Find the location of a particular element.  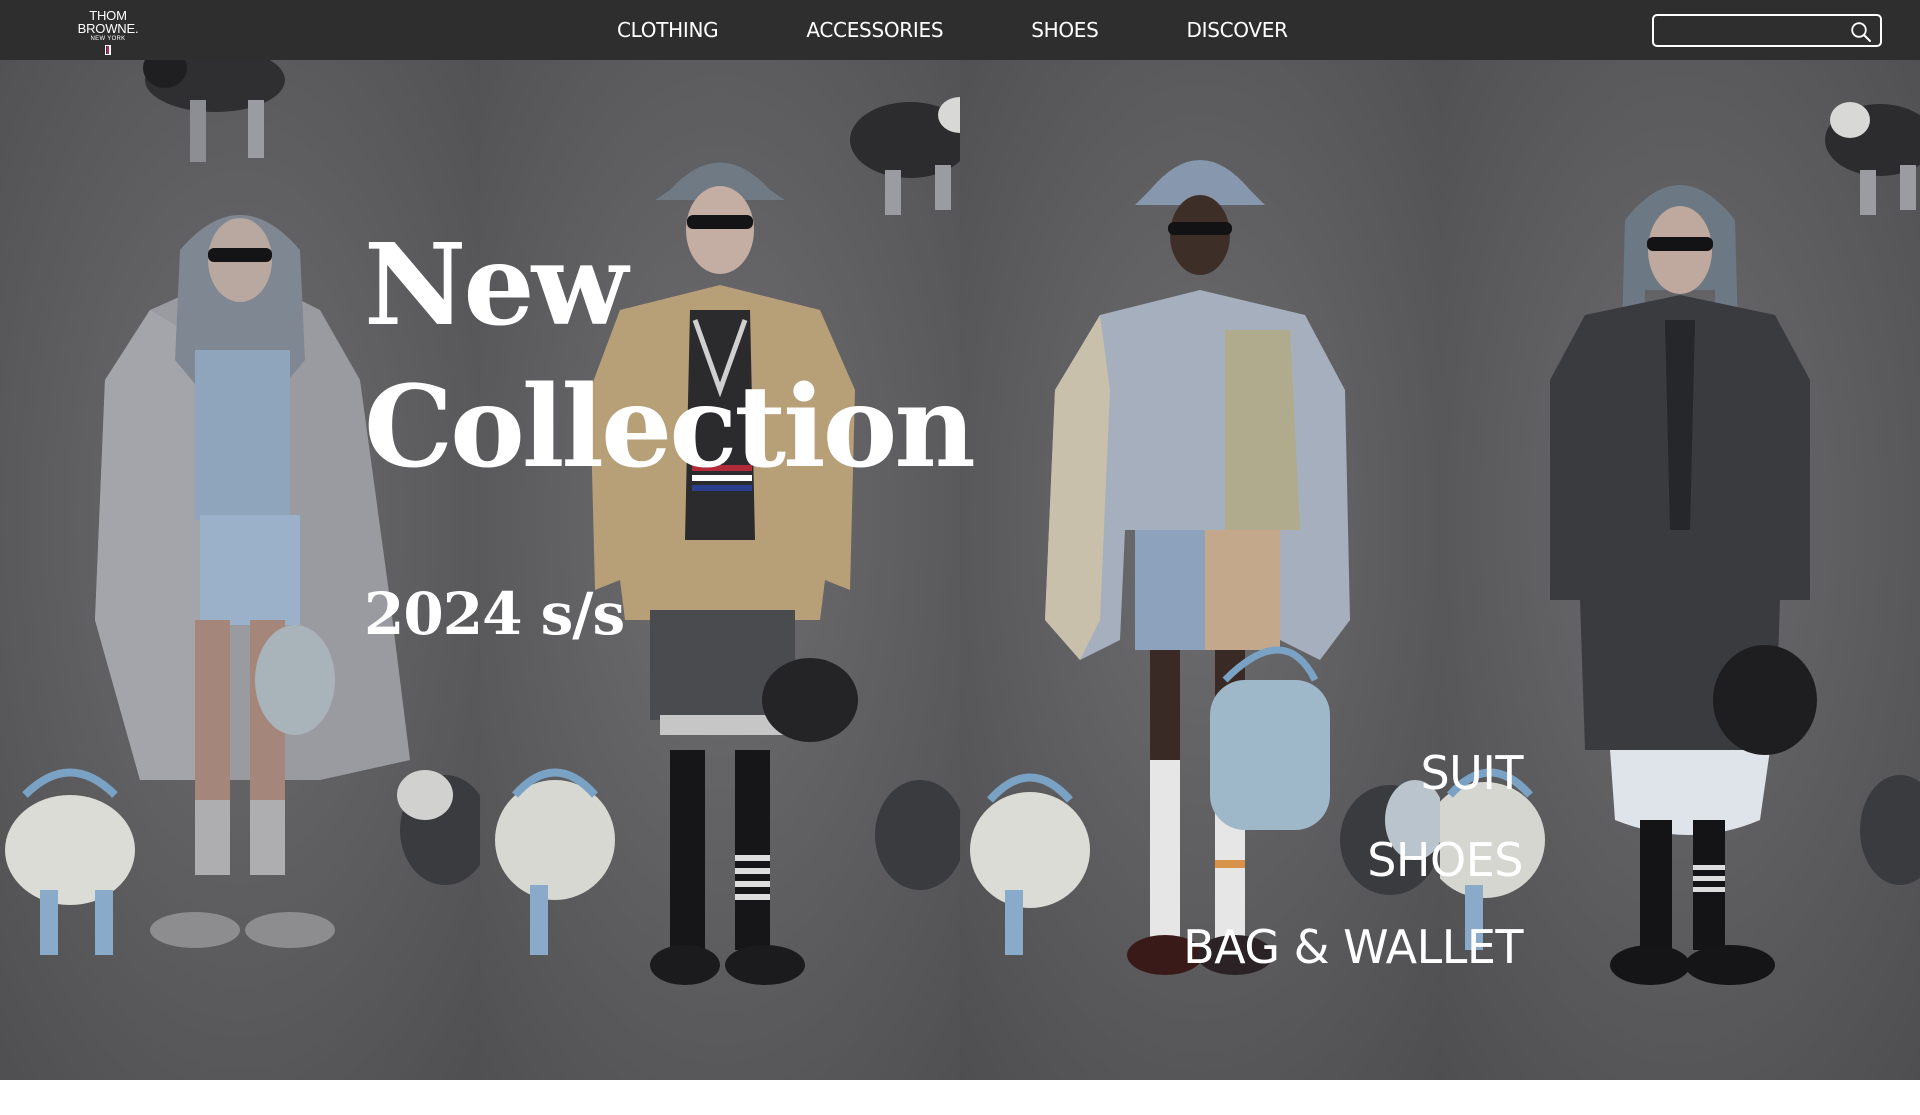

search-input is located at coordinates (1752, 30).